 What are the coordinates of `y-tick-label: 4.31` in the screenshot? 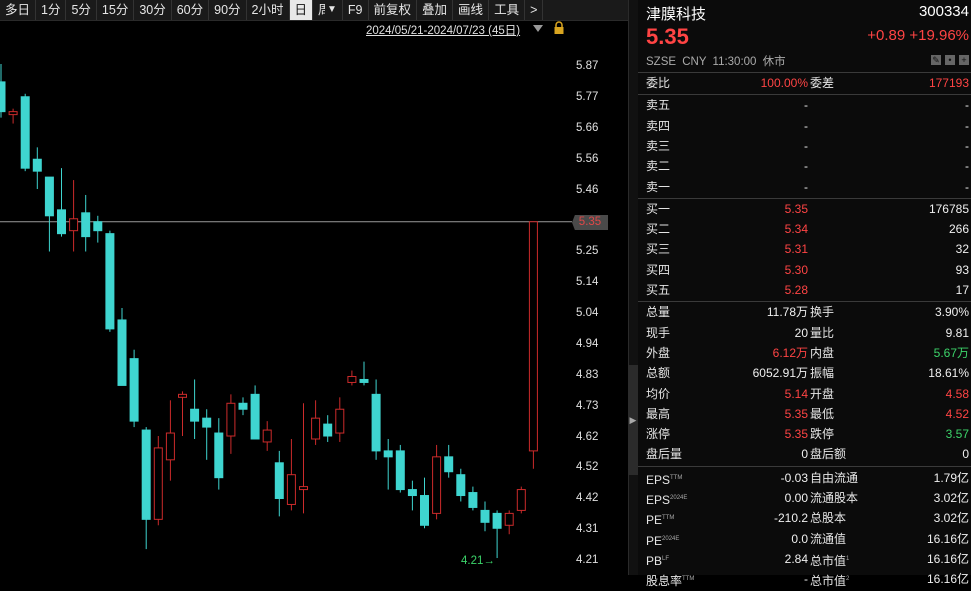 It's located at (587, 529).